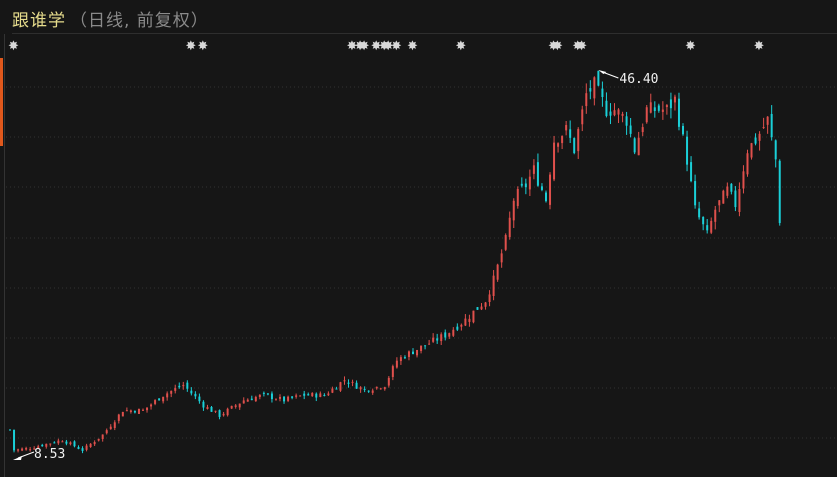  Describe the element at coordinates (26, 455) in the screenshot. I see `min-arrow-line` at that location.